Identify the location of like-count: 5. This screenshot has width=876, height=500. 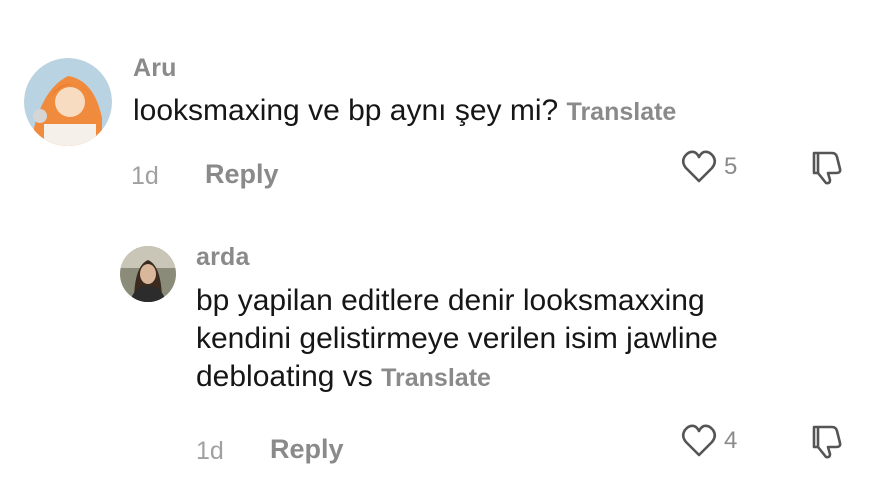
(731, 166).